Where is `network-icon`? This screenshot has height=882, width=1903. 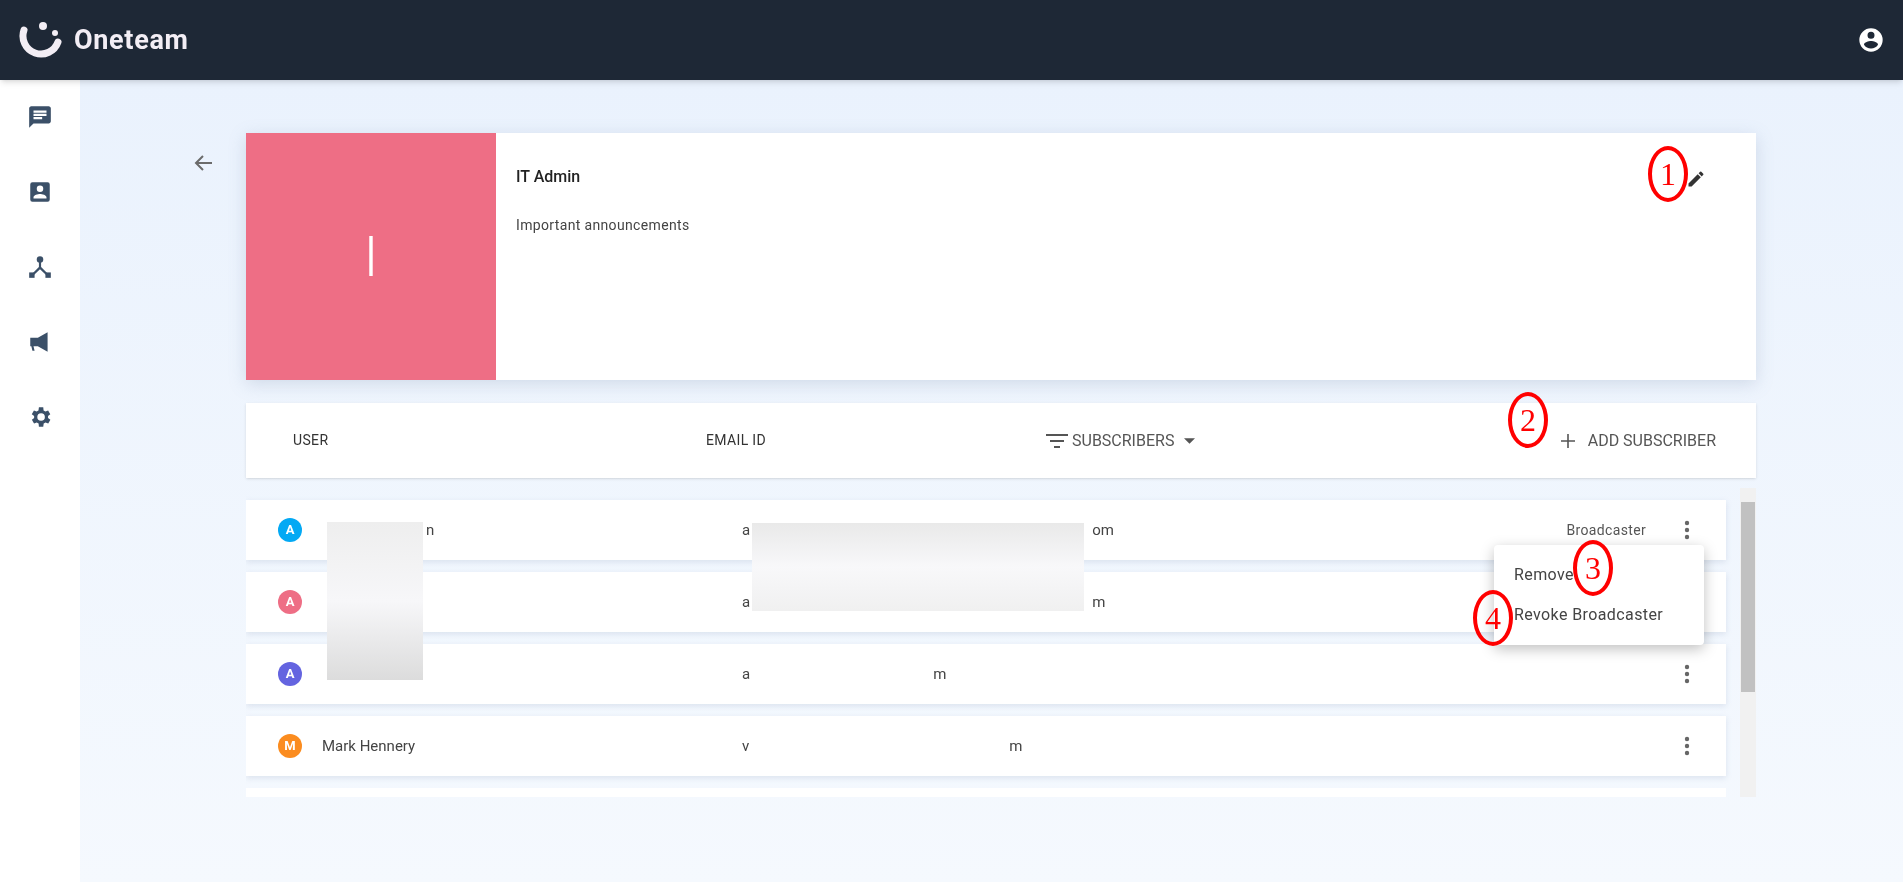
network-icon is located at coordinates (40, 267).